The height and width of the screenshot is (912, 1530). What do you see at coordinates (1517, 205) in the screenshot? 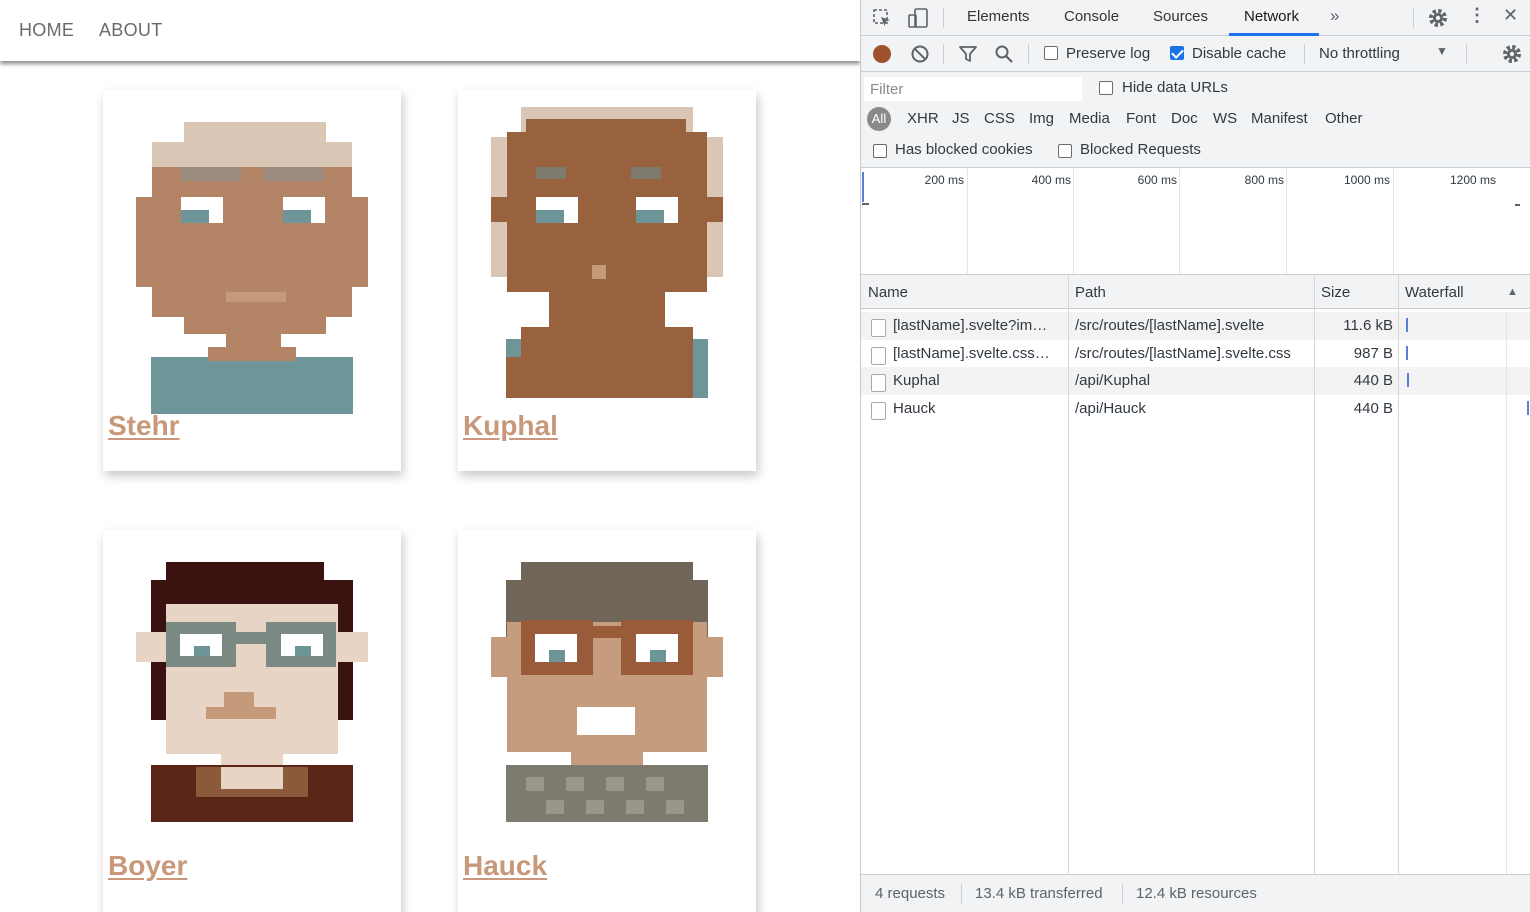
I see `timeline-bar` at bounding box center [1517, 205].